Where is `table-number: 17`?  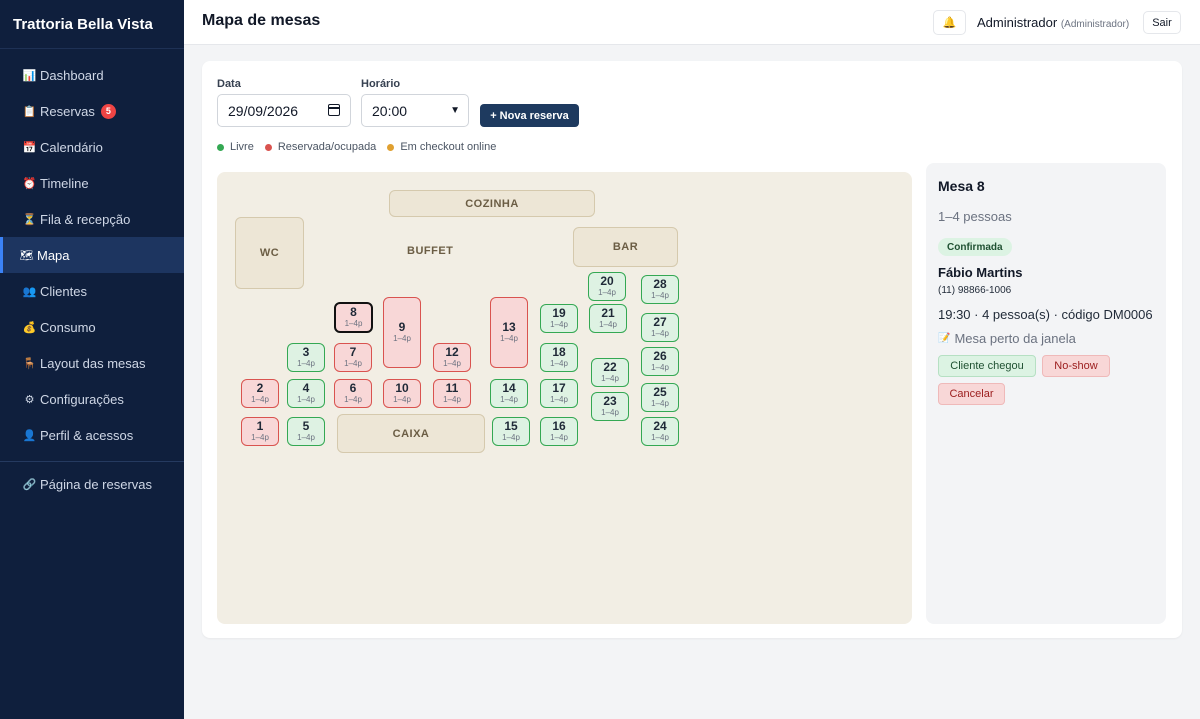
table-number: 17 is located at coordinates (559, 388).